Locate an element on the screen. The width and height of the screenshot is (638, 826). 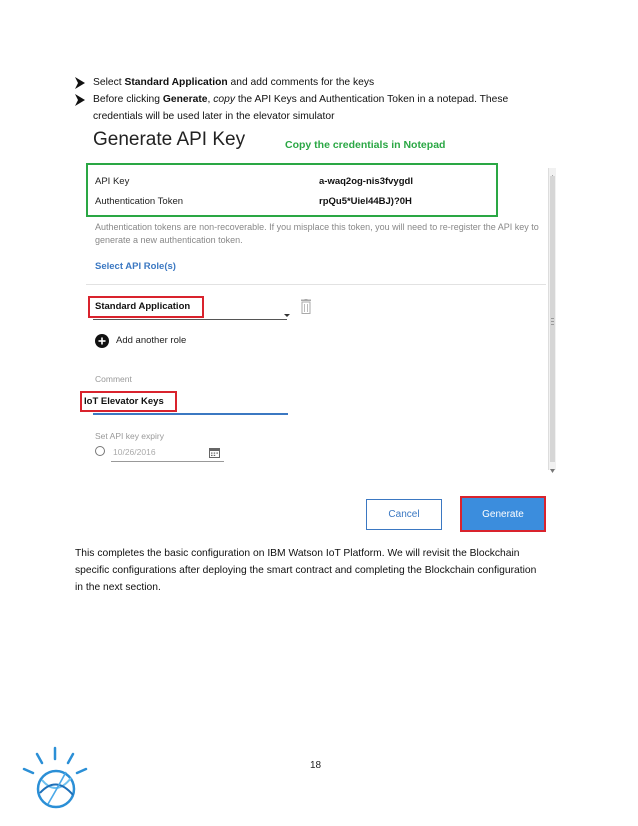
watson-logo is located at coordinates (54, 779).